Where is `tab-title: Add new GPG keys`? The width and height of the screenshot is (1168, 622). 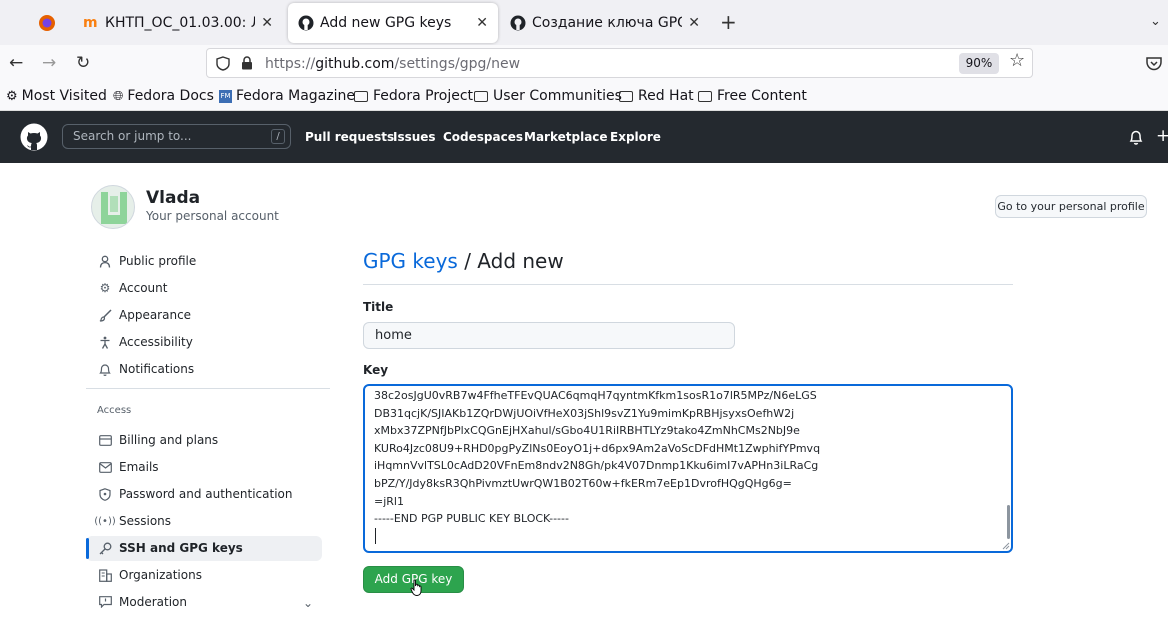
tab-title: Add new GPG keys is located at coordinates (386, 23).